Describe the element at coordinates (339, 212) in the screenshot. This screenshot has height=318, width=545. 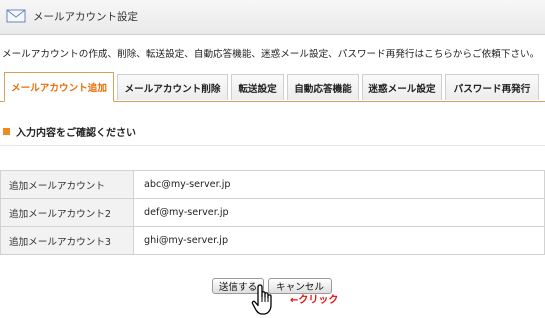
I see `row-value: def@my-server.jp` at that location.